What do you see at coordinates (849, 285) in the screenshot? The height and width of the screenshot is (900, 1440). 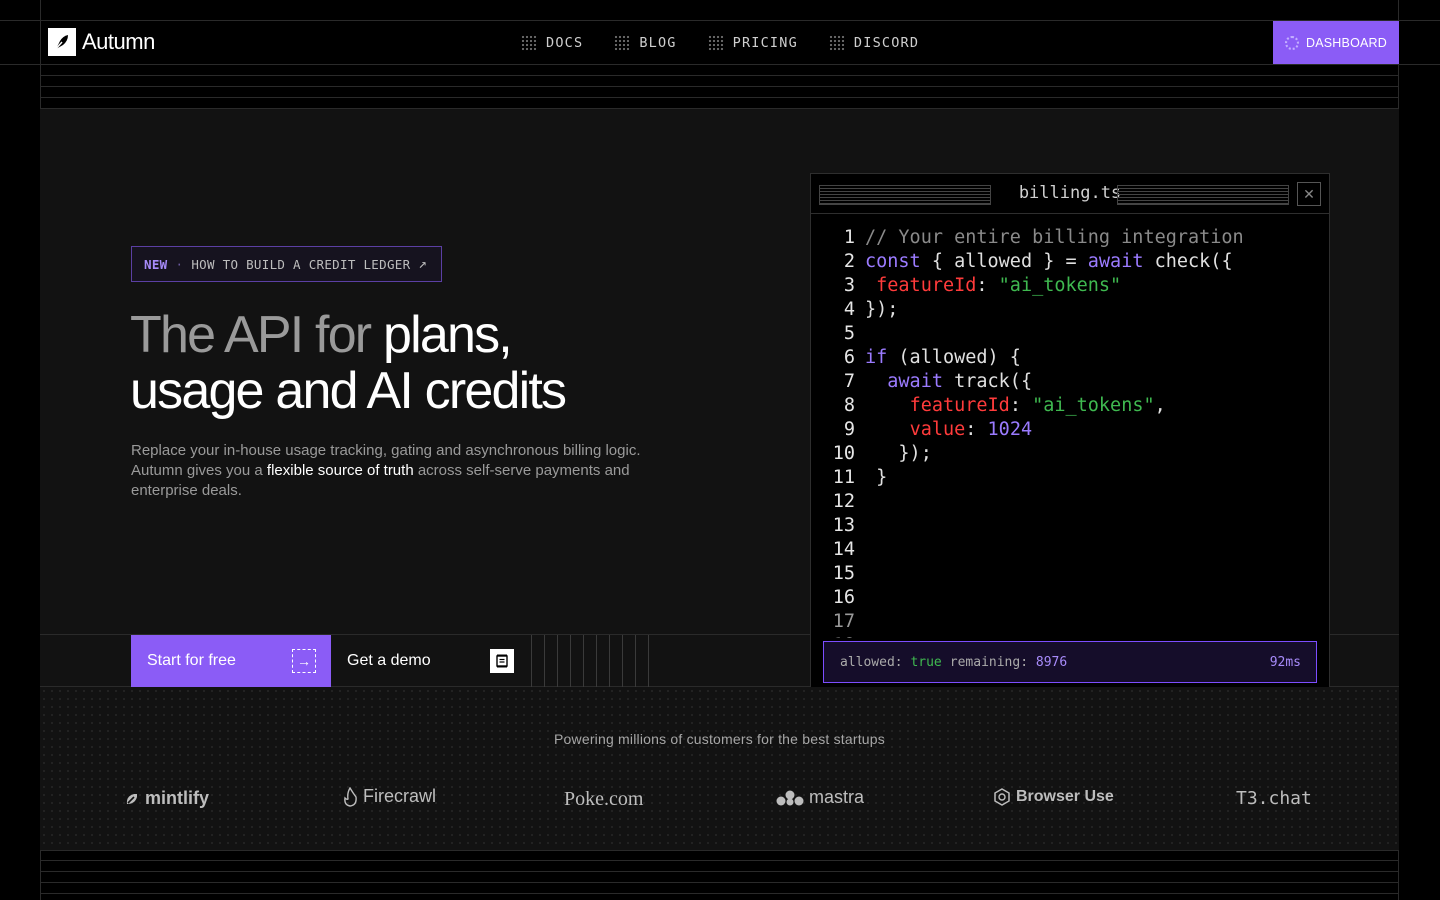 I see `line-number: 3` at bounding box center [849, 285].